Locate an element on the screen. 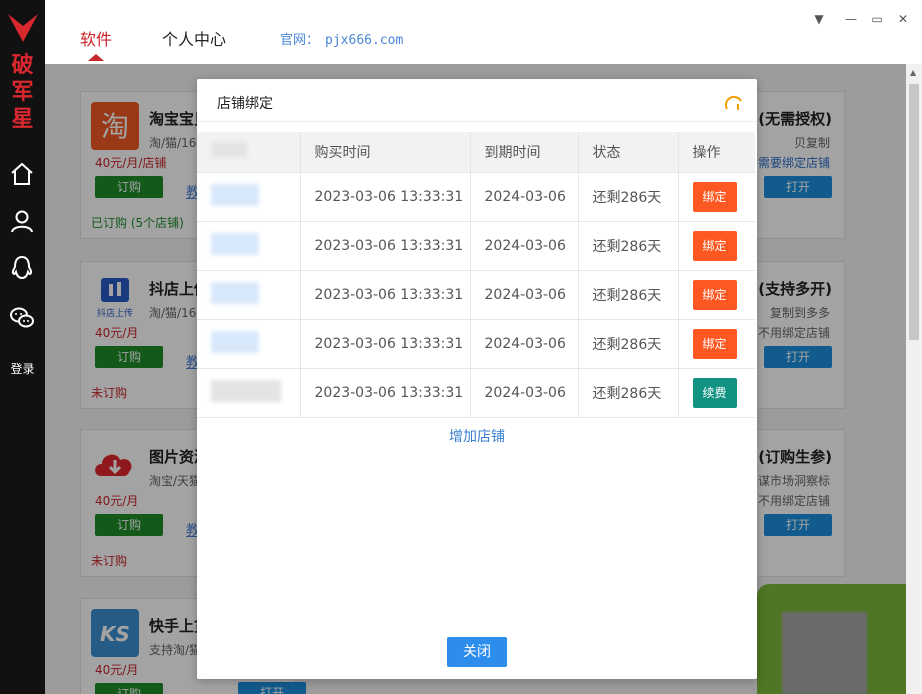  dialog-title: 店铺绑定 is located at coordinates (245, 104).